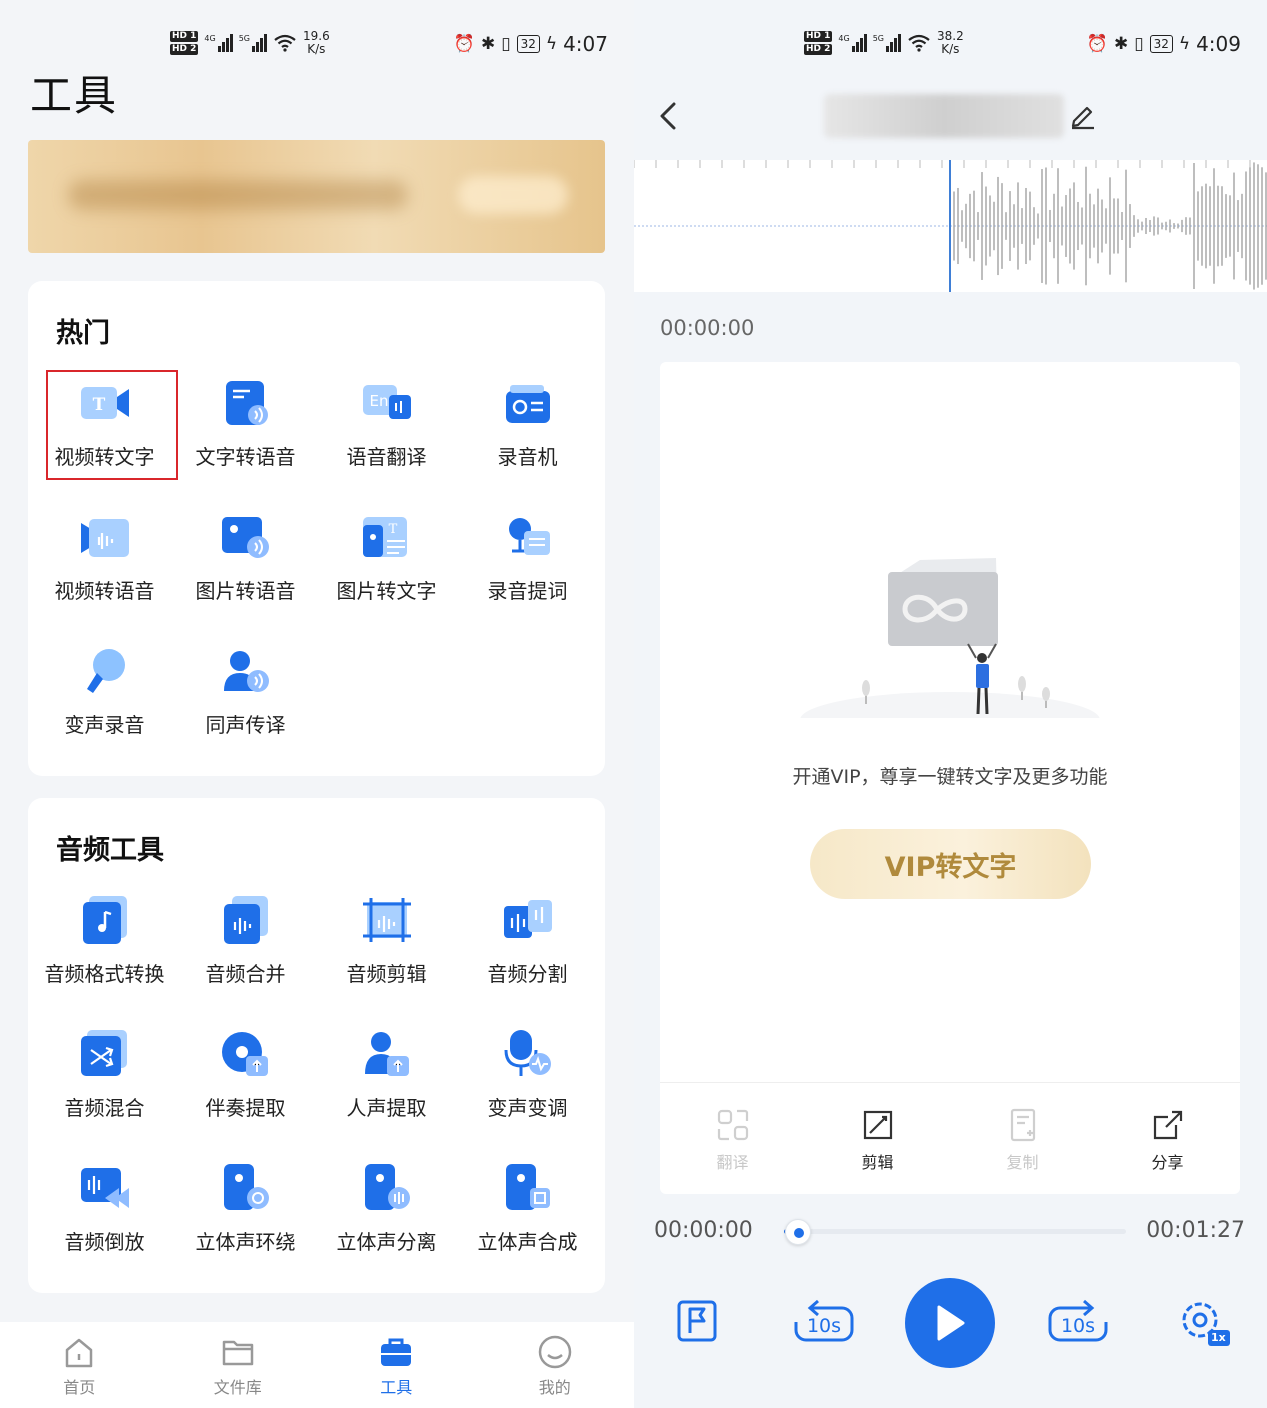  I want to click on progress-knob, so click(797, 1232).